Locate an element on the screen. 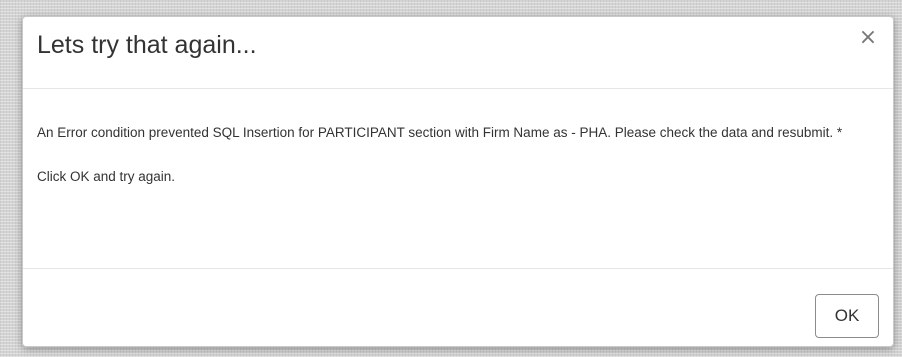 This screenshot has height=357, width=902. ok-button: OK is located at coordinates (847, 316).